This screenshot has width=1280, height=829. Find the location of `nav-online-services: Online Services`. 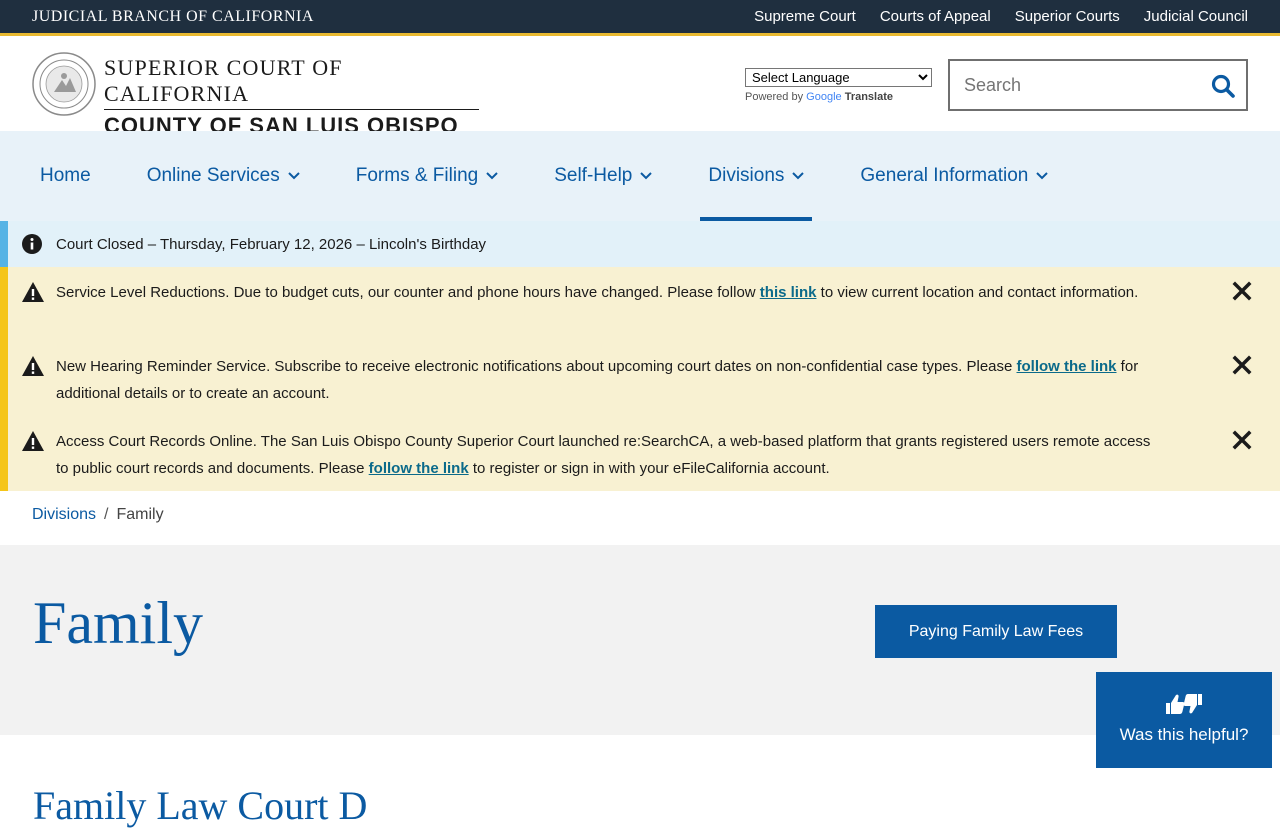

nav-online-services: Online Services is located at coordinates (223, 176).